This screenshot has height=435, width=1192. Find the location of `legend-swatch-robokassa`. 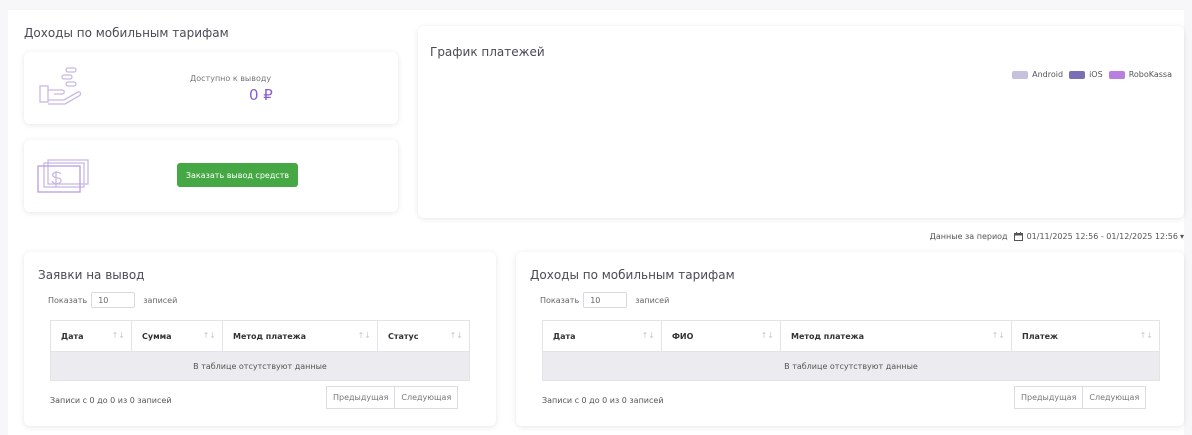

legend-swatch-robokassa is located at coordinates (1116, 74).